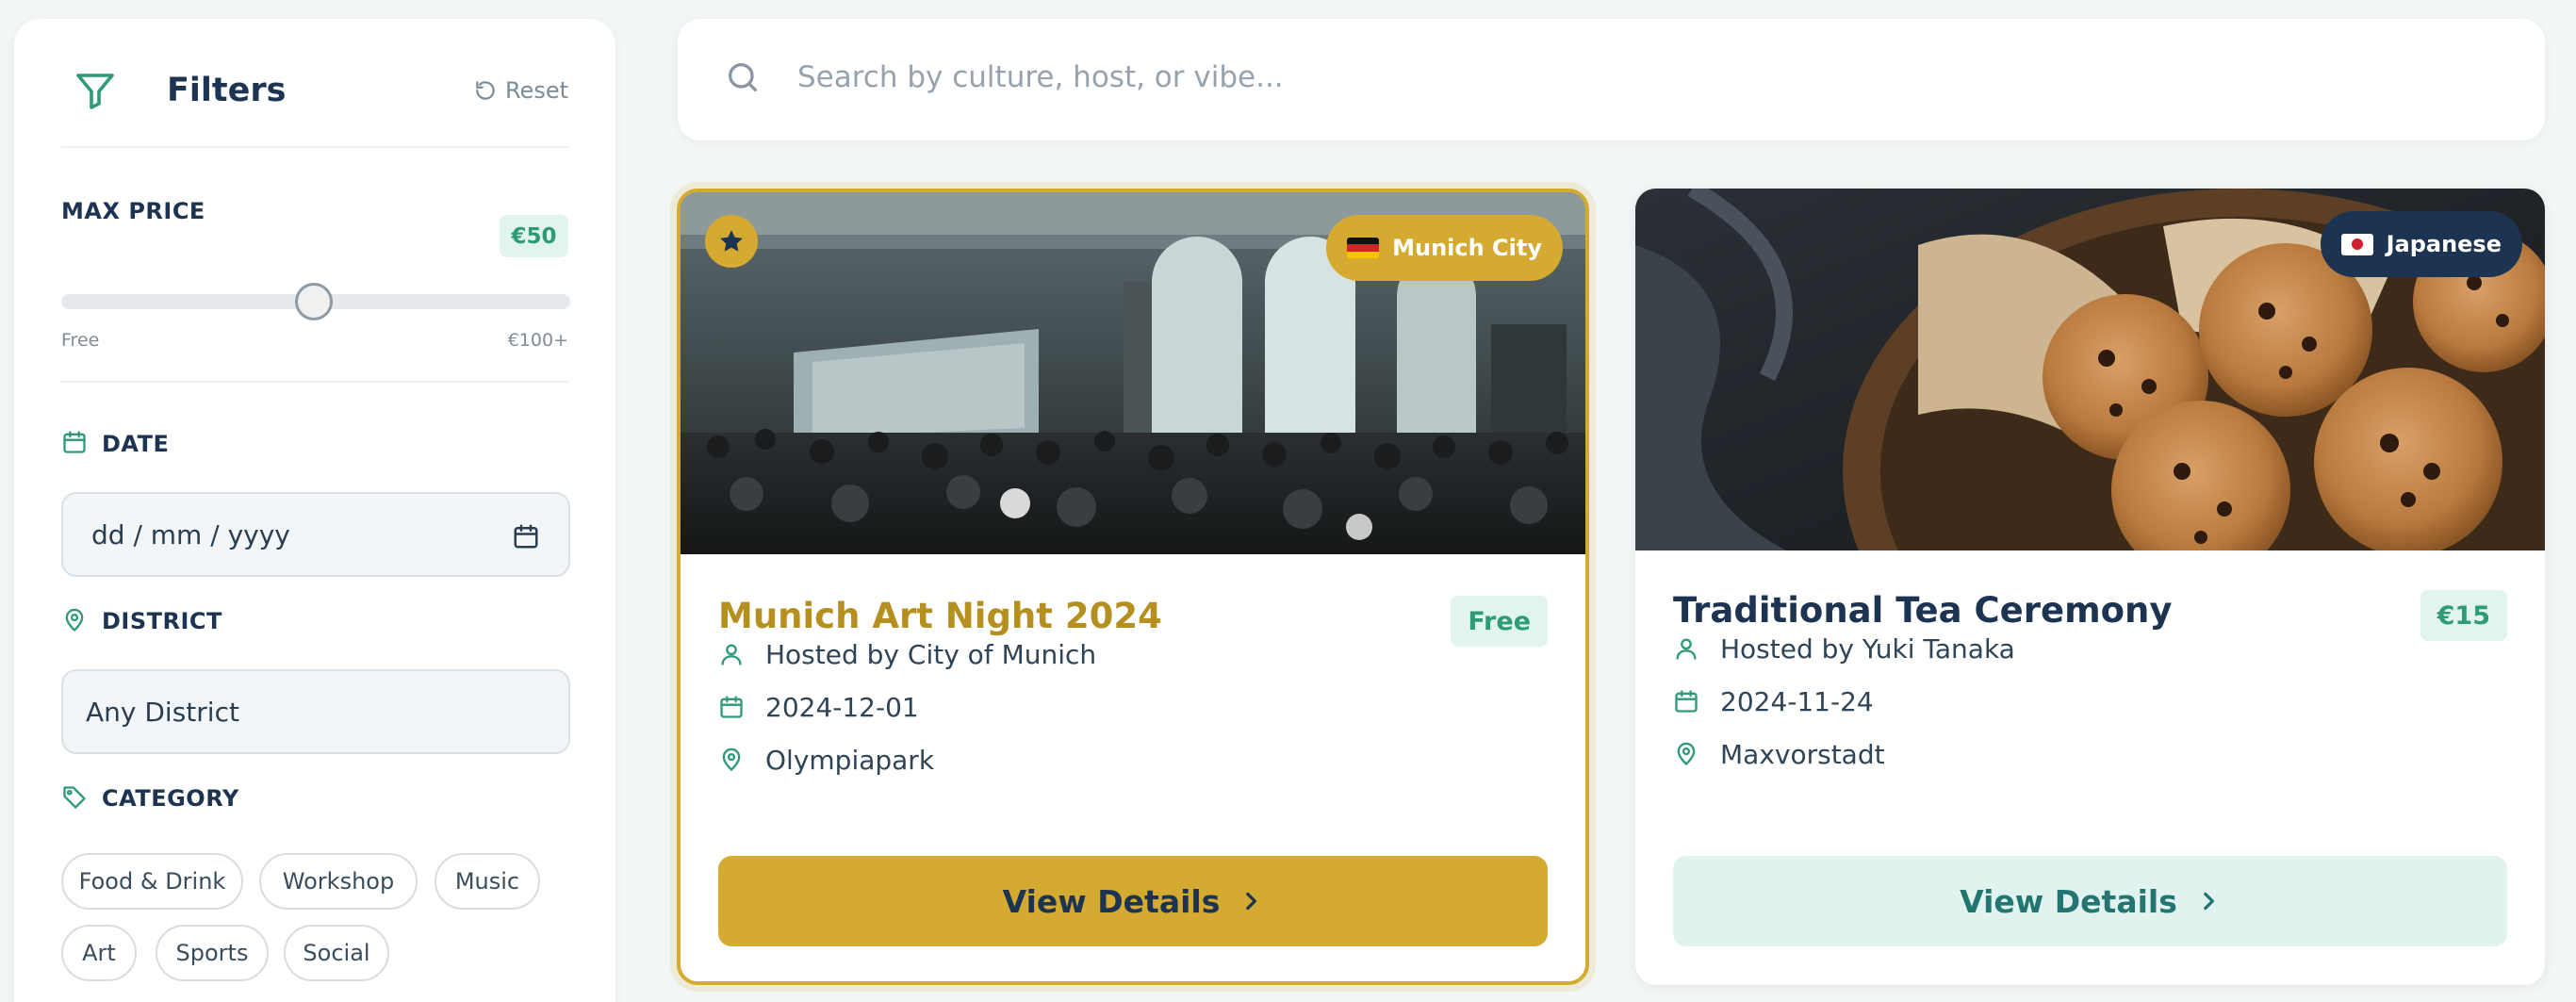  I want to click on slider-max-label: €100+, so click(537, 340).